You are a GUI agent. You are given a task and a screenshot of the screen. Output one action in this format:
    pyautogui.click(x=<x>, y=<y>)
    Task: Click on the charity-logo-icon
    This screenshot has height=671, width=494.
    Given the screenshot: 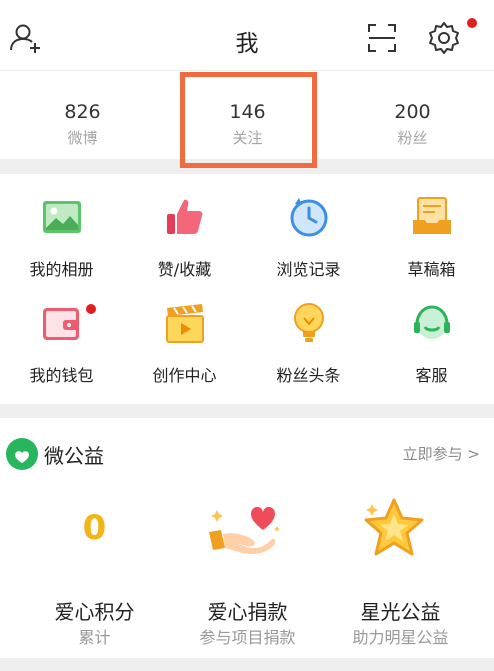 What is the action you would take?
    pyautogui.click(x=22, y=454)
    